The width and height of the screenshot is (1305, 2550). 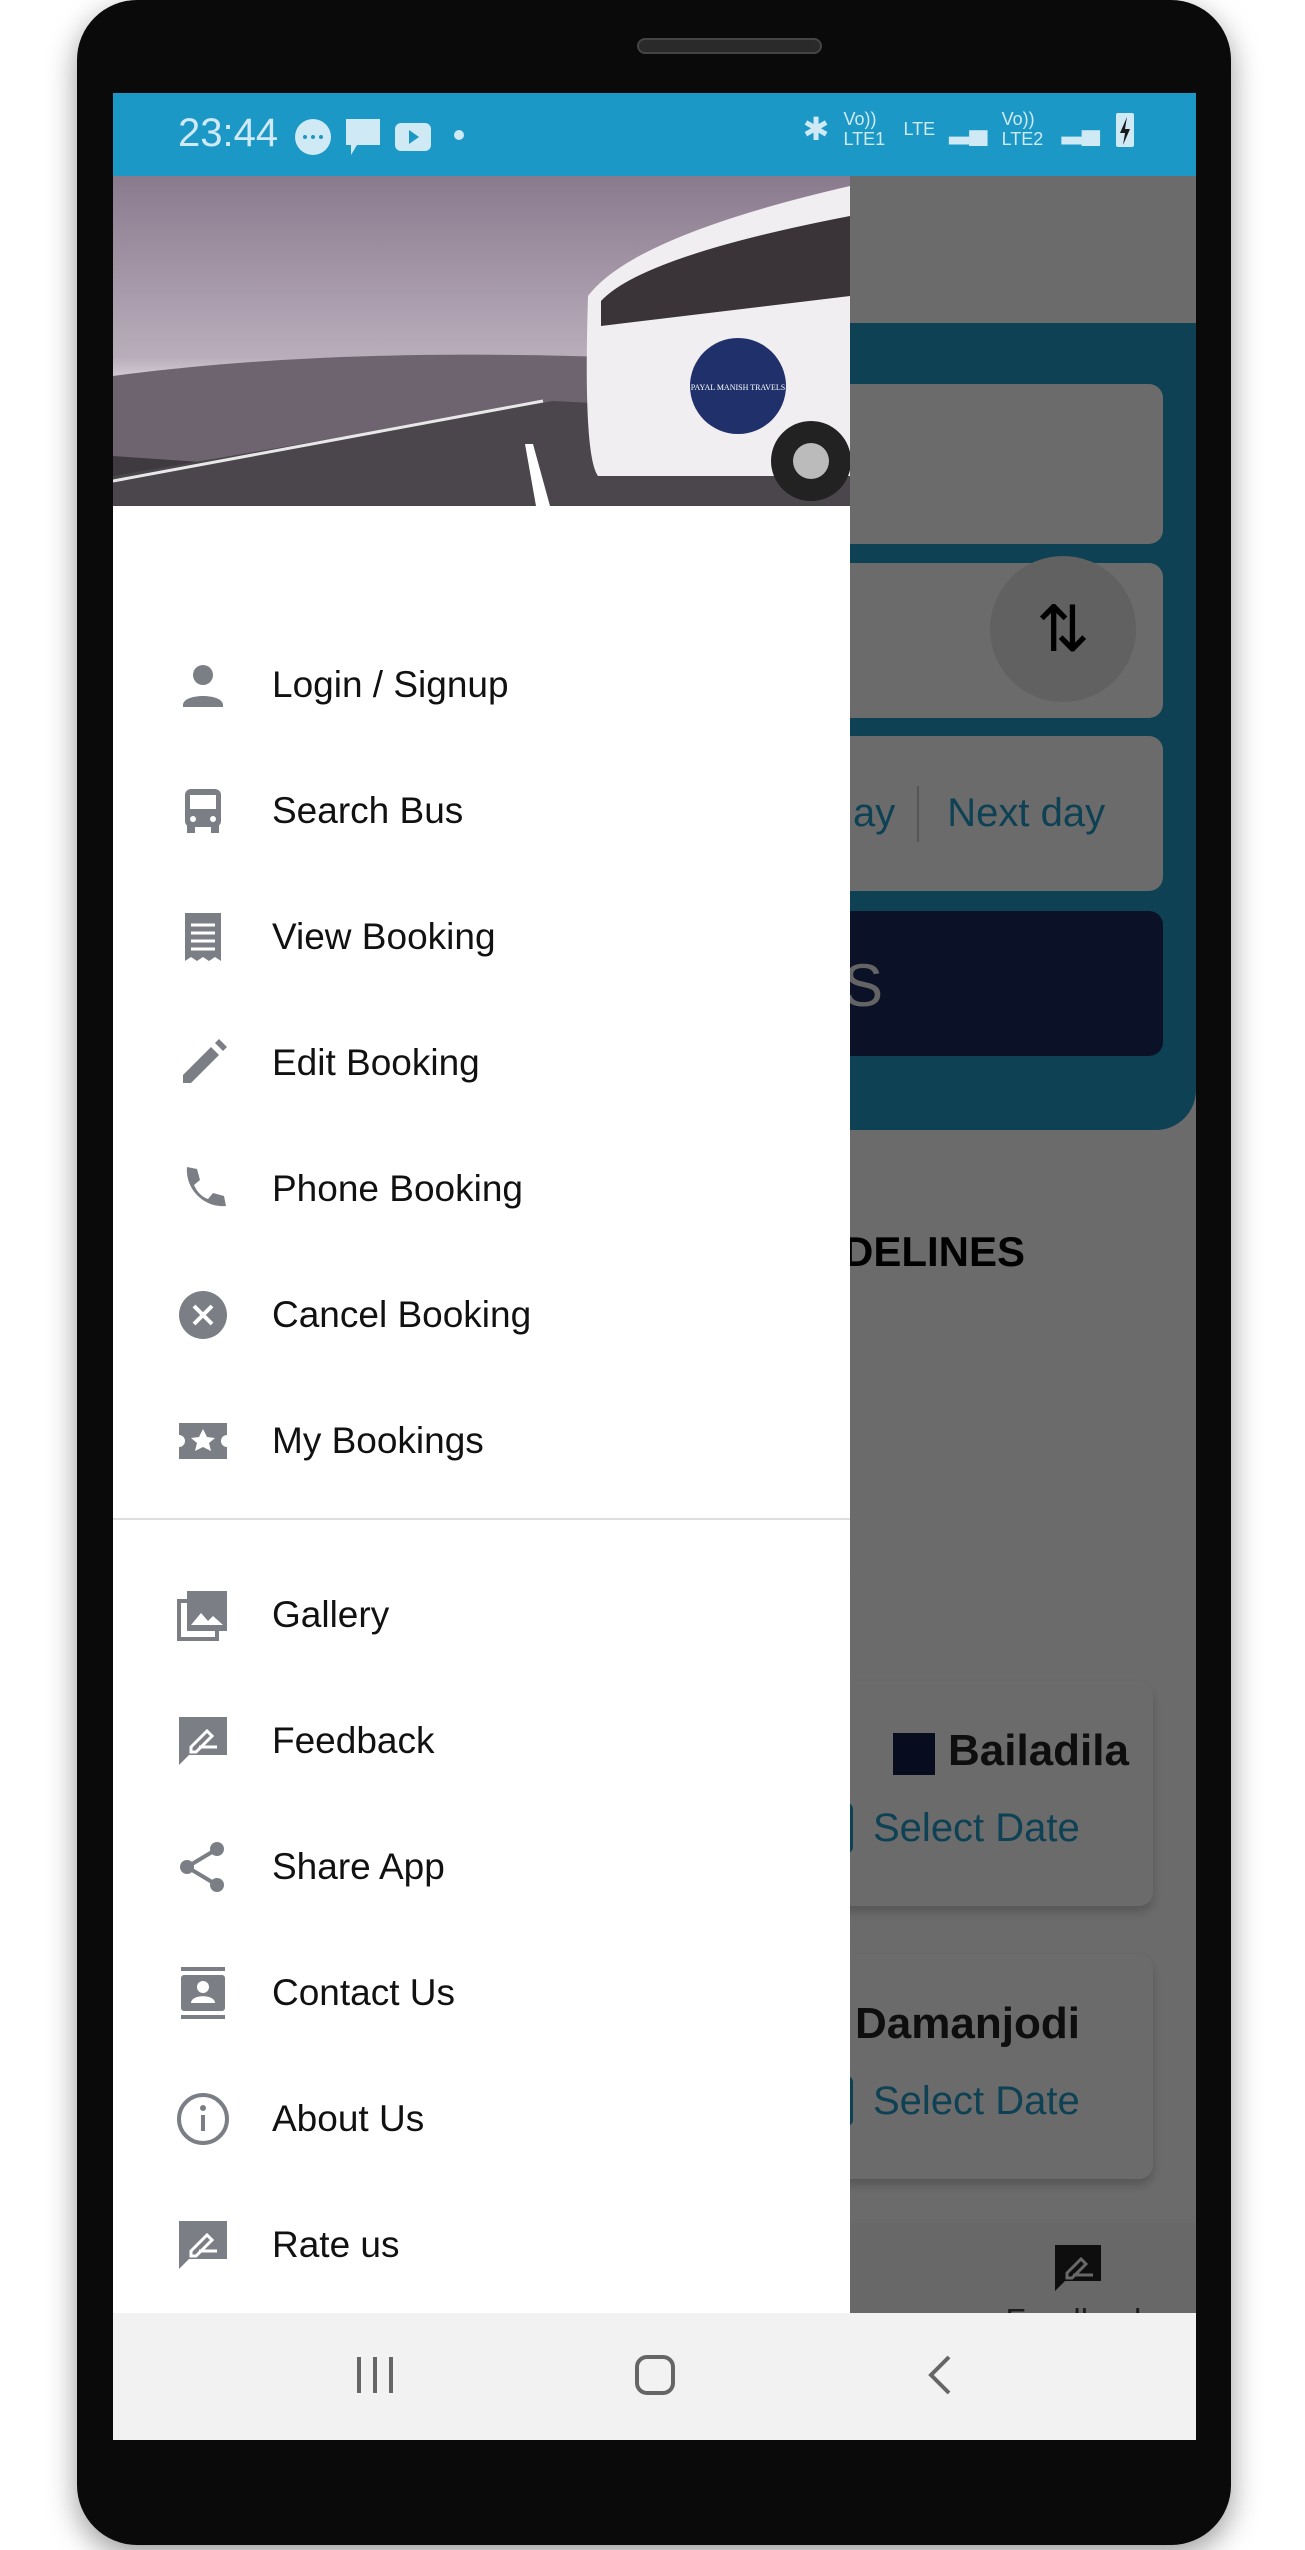 What do you see at coordinates (202, 1616) in the screenshot?
I see `gallery-icon` at bounding box center [202, 1616].